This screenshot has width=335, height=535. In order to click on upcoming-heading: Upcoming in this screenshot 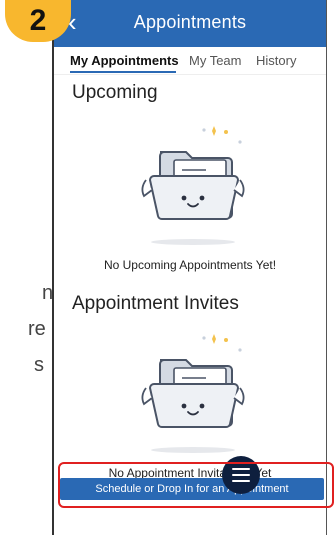, I will do `click(115, 92)`.